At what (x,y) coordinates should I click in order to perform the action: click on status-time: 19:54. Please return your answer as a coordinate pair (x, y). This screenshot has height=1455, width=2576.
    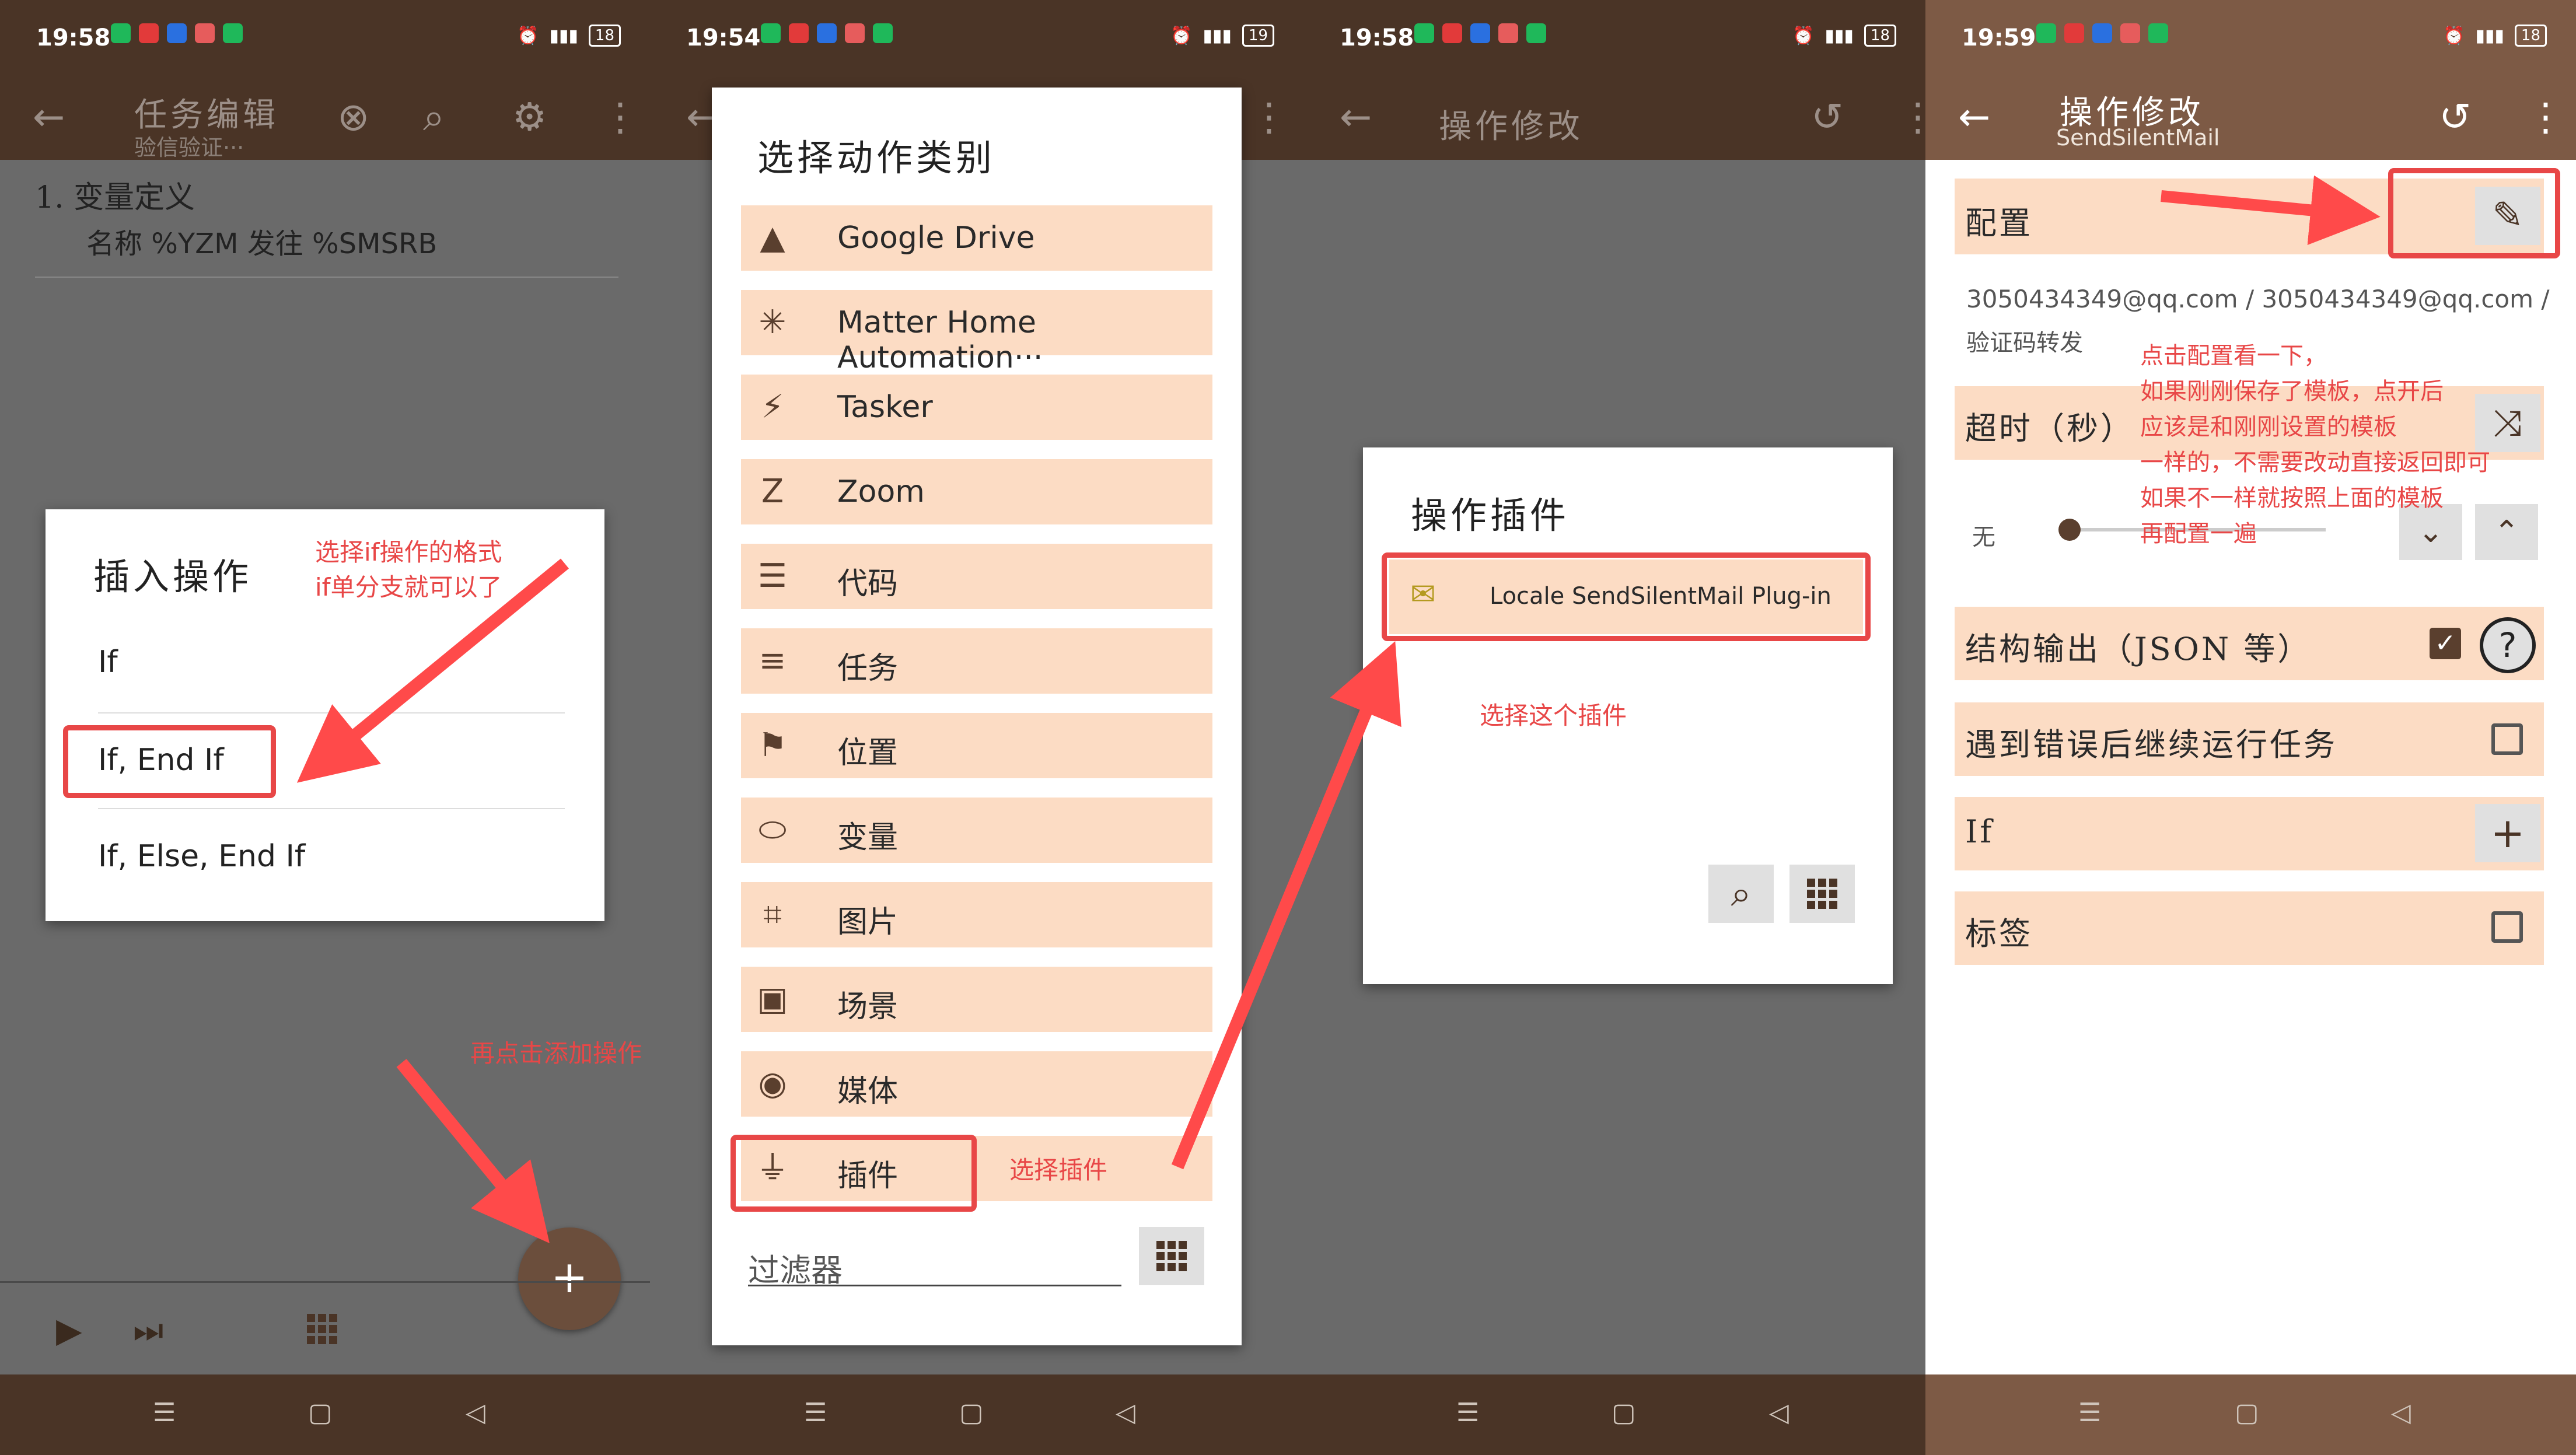
    Looking at the image, I should click on (723, 38).